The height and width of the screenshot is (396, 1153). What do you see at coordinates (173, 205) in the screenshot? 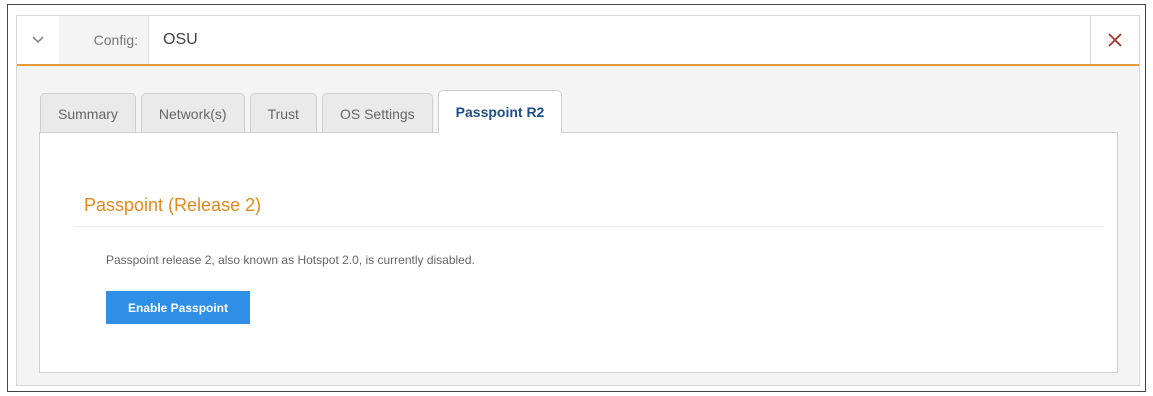
I see `section-title: Passpoint (Release 2)` at bounding box center [173, 205].